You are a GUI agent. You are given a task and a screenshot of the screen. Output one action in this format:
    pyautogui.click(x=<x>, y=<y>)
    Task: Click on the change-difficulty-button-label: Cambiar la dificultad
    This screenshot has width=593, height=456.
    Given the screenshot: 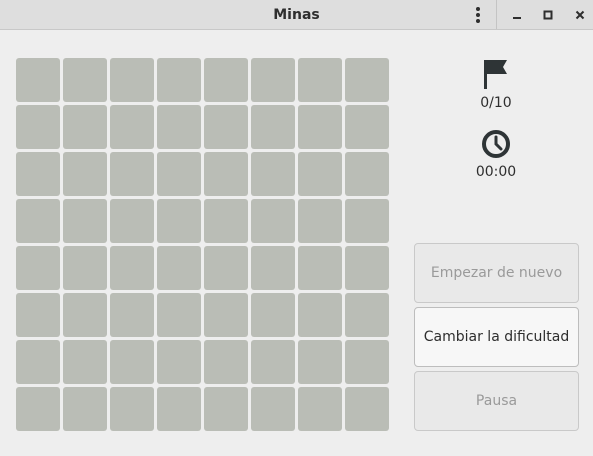 What is the action you would take?
    pyautogui.click(x=496, y=337)
    